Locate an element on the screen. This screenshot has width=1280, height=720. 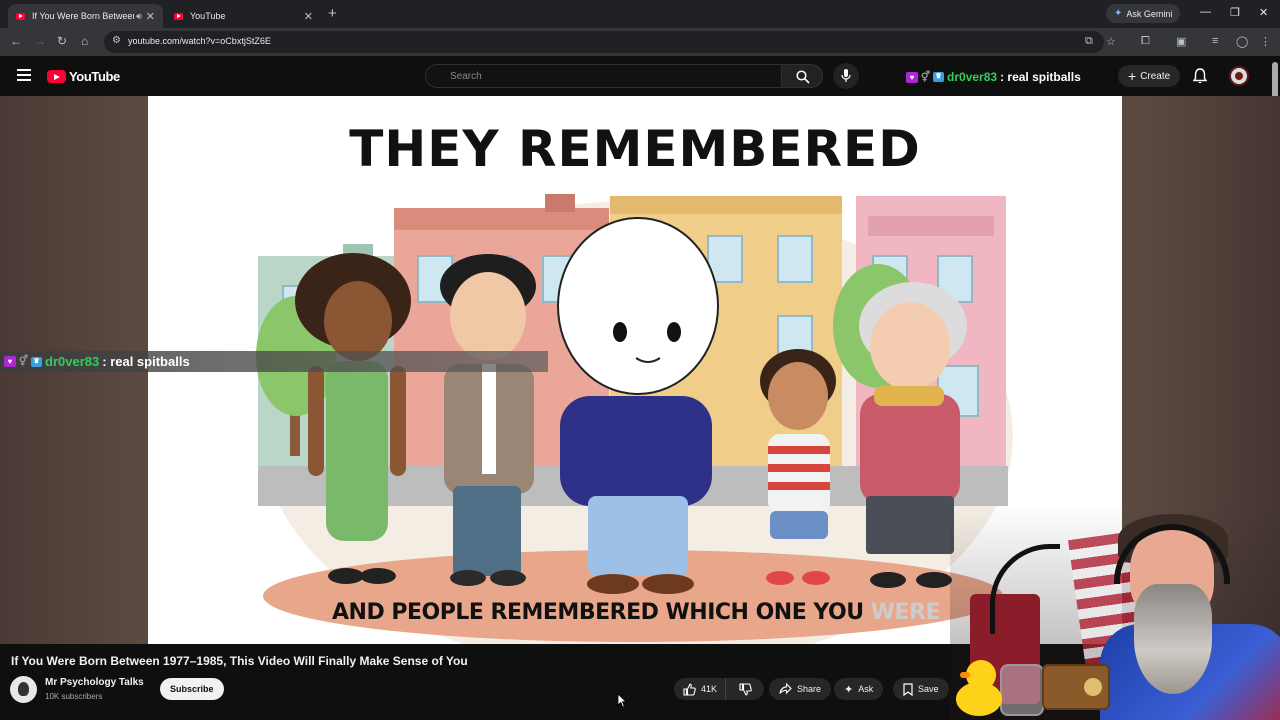
youtube-logo: YouTube is located at coordinates (83, 76).